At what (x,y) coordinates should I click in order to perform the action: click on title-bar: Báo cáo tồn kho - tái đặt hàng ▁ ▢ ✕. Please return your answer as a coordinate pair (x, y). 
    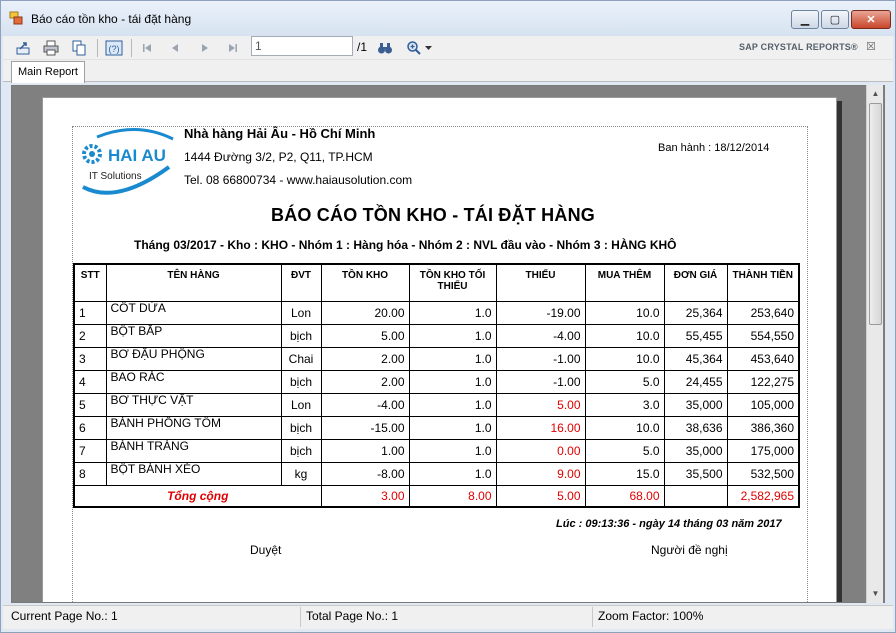
    Looking at the image, I should click on (448, 19).